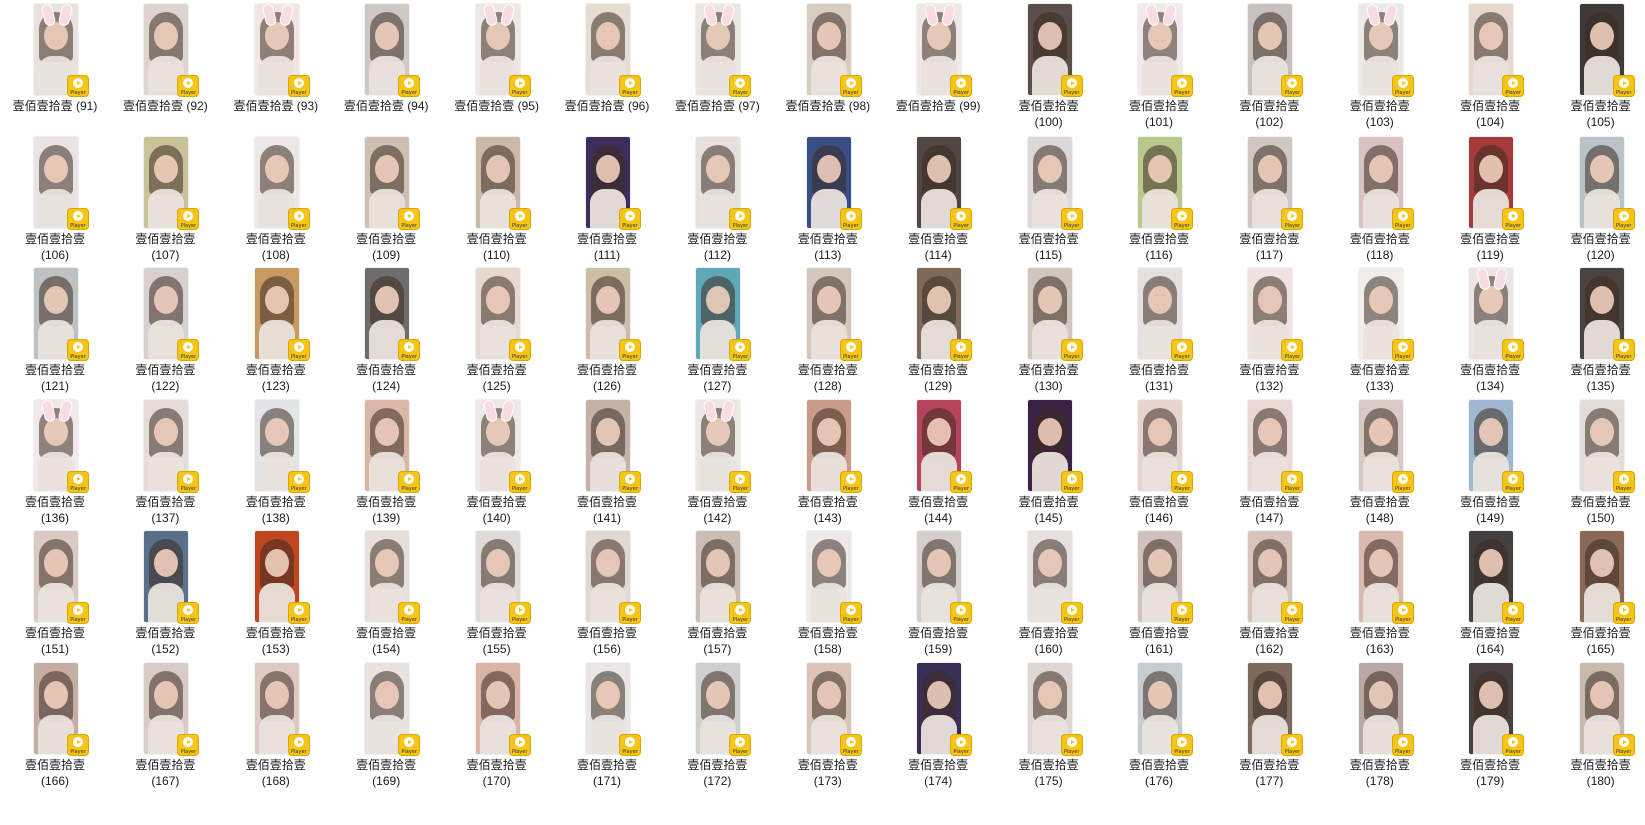  What do you see at coordinates (1590, 378) in the screenshot?
I see `file-name-label: 壹佰壹拾壹 (135)` at bounding box center [1590, 378].